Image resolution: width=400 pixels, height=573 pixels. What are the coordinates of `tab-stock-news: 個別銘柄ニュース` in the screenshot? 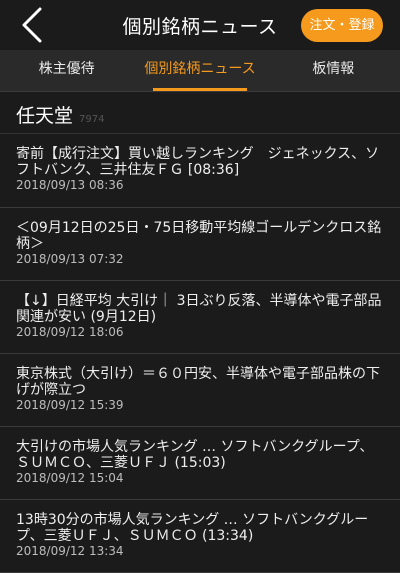 It's located at (199, 70).